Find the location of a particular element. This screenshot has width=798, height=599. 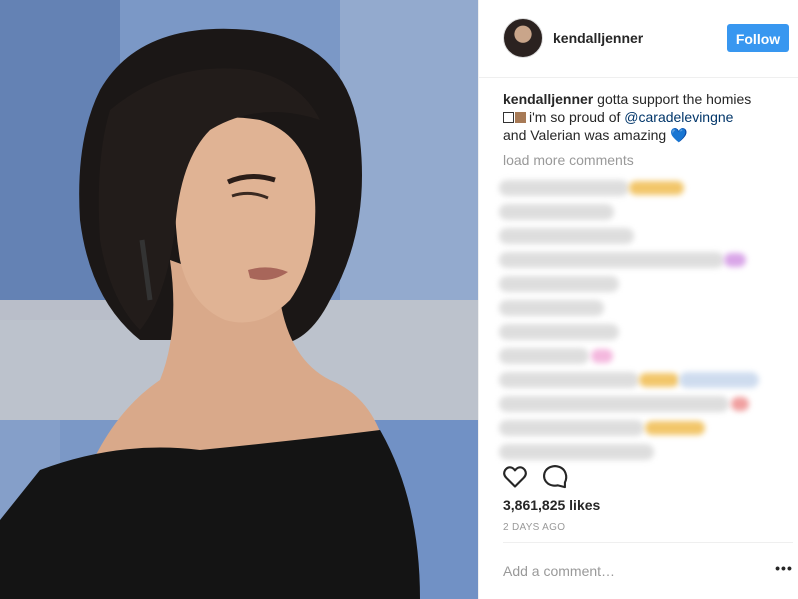

comment-bar: ••• is located at coordinates (648, 570).